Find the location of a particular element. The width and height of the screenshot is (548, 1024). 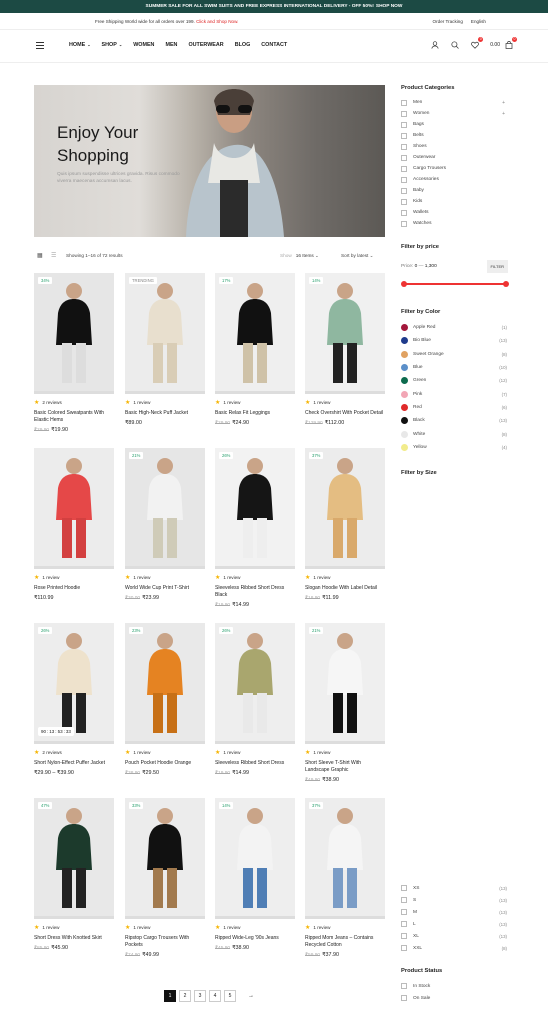

product-image is located at coordinates (74, 508).